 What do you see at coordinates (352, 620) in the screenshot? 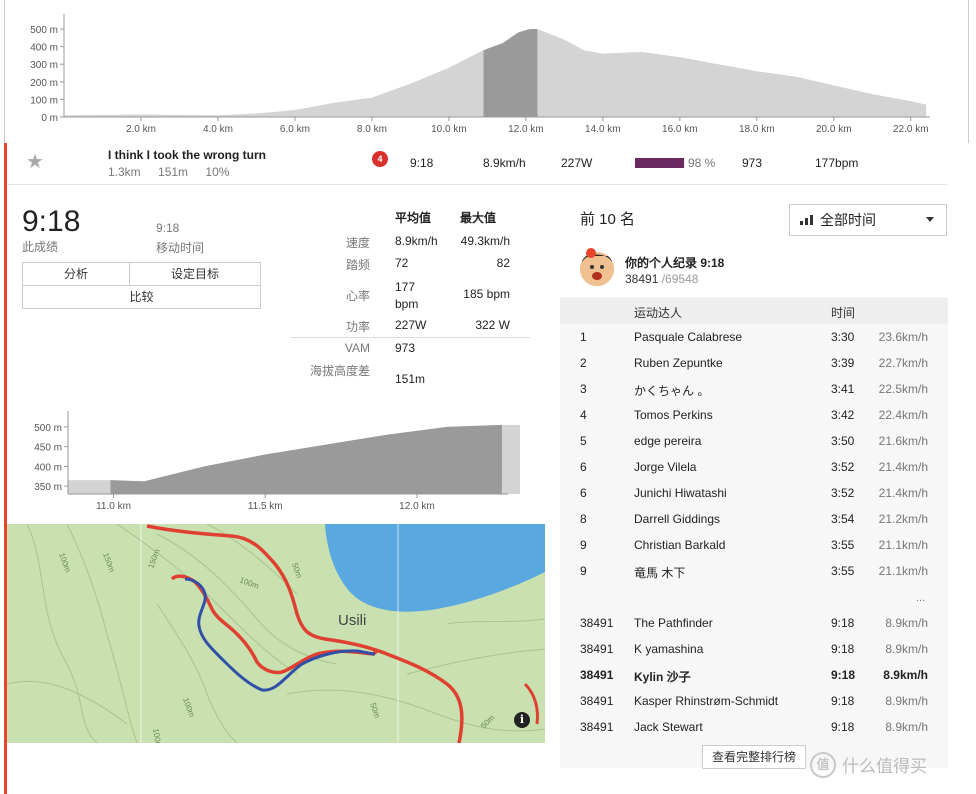
I see `map-place-label: Usili` at bounding box center [352, 620].